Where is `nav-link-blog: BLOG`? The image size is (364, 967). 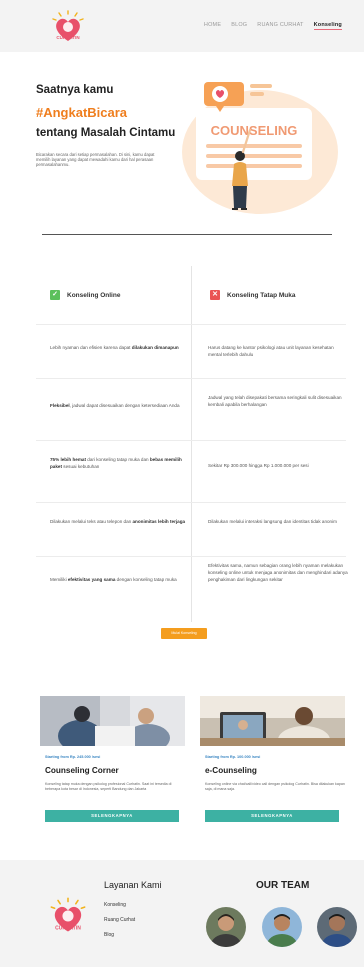
nav-link-blog: BLOG is located at coordinates (239, 26).